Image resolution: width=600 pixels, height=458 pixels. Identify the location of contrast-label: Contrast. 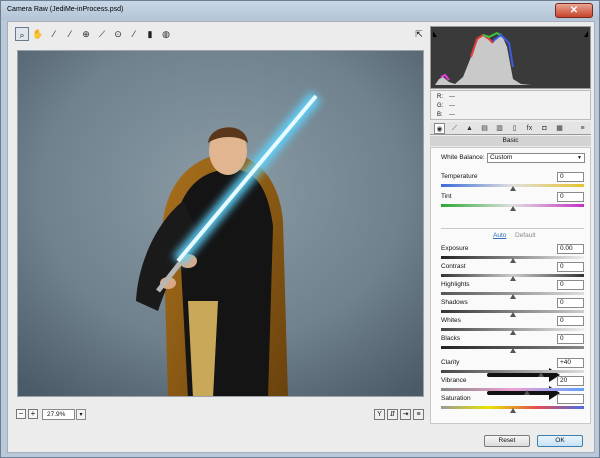
(453, 266).